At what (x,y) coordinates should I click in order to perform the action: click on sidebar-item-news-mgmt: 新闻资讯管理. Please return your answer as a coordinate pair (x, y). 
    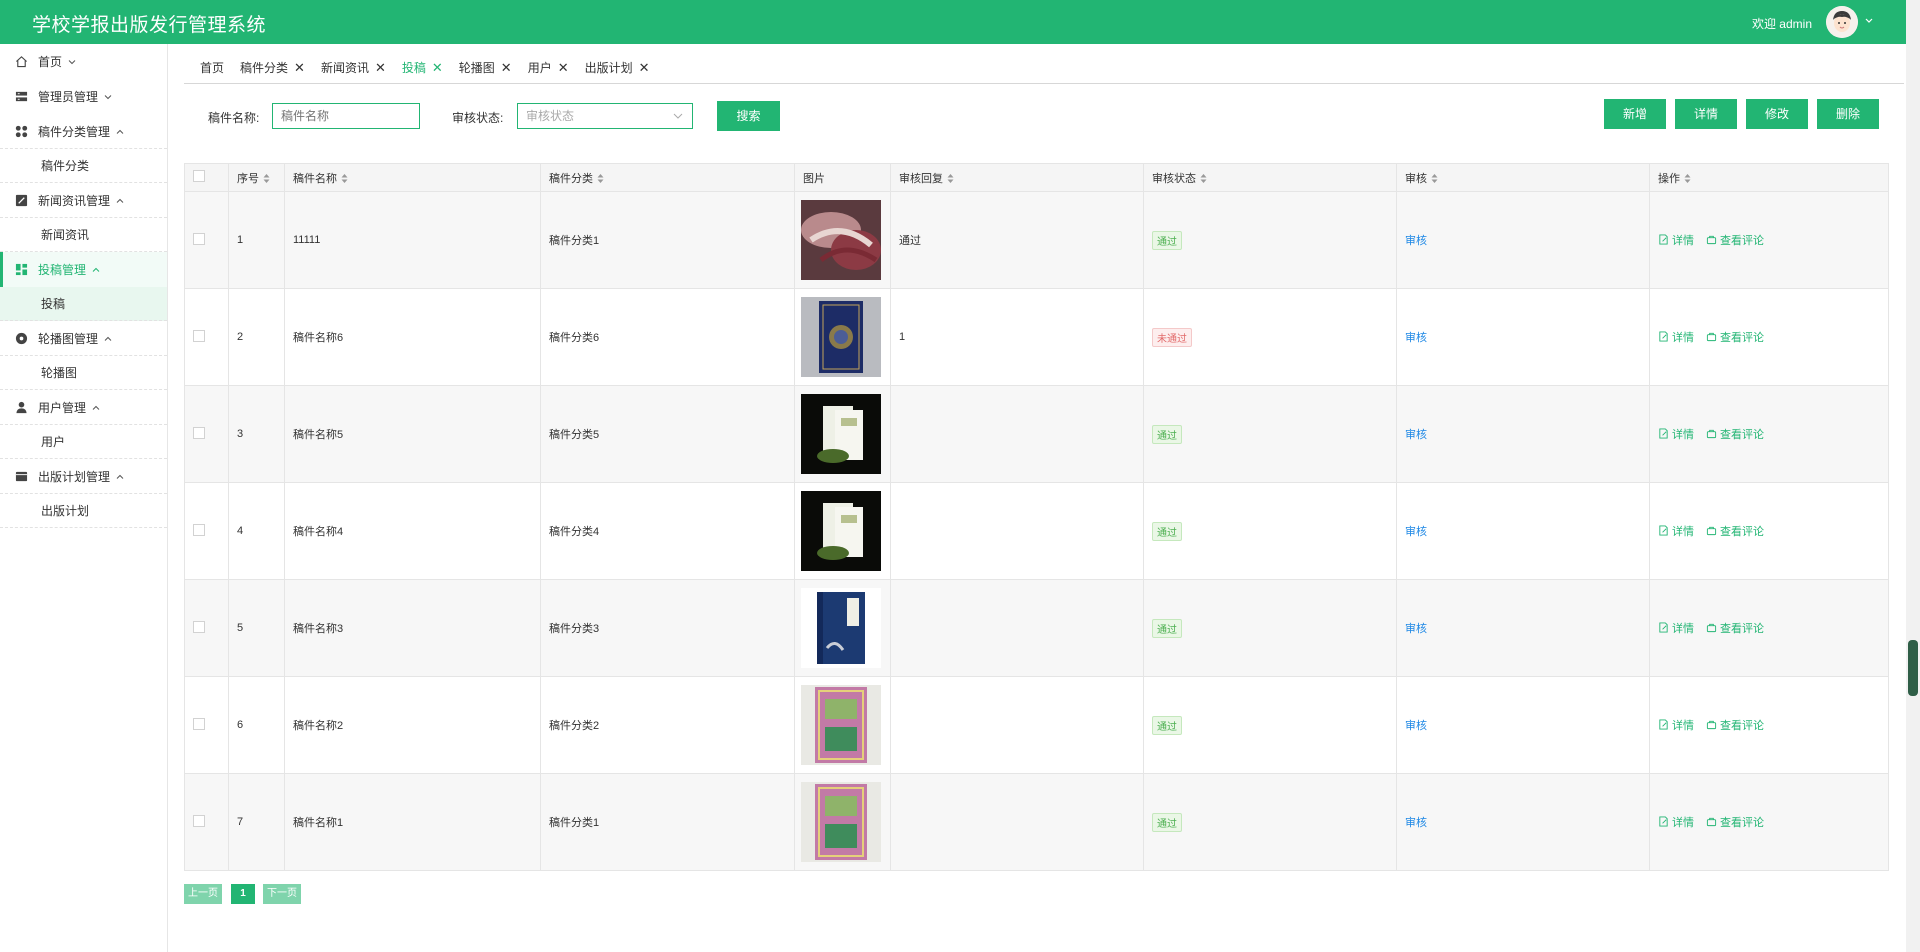
    Looking at the image, I should click on (83, 200).